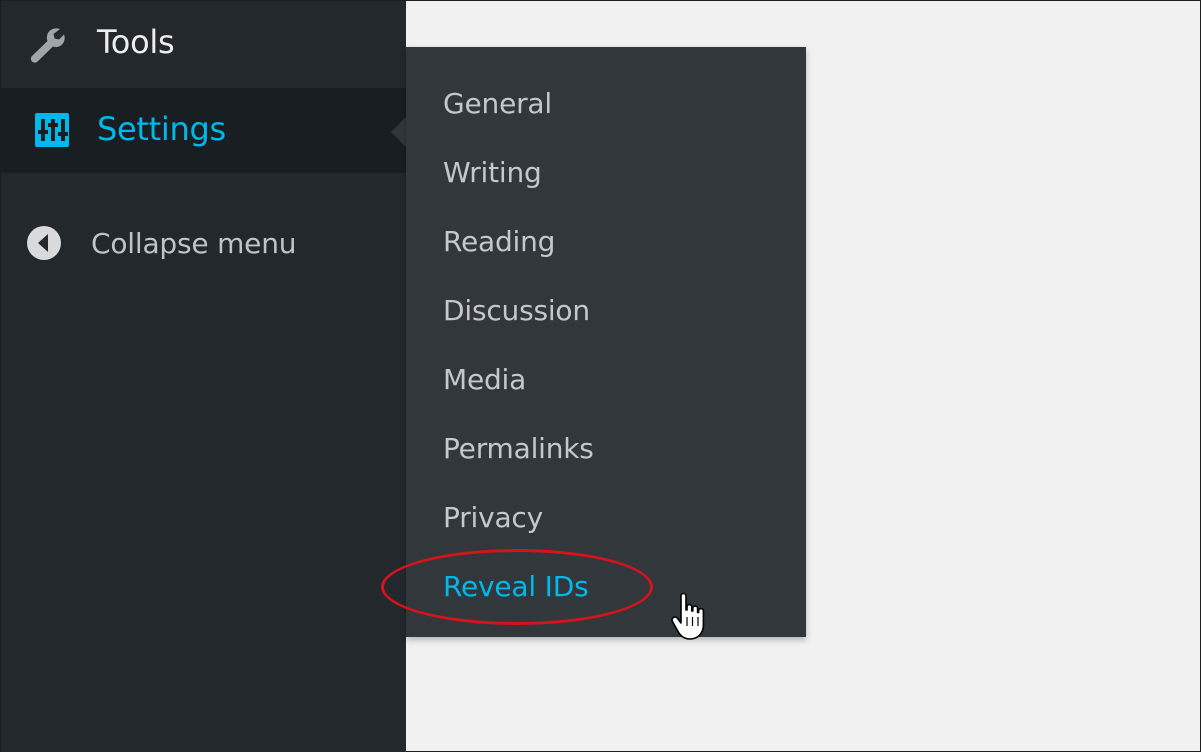  Describe the element at coordinates (52, 130) in the screenshot. I see `sliders-icon` at that location.